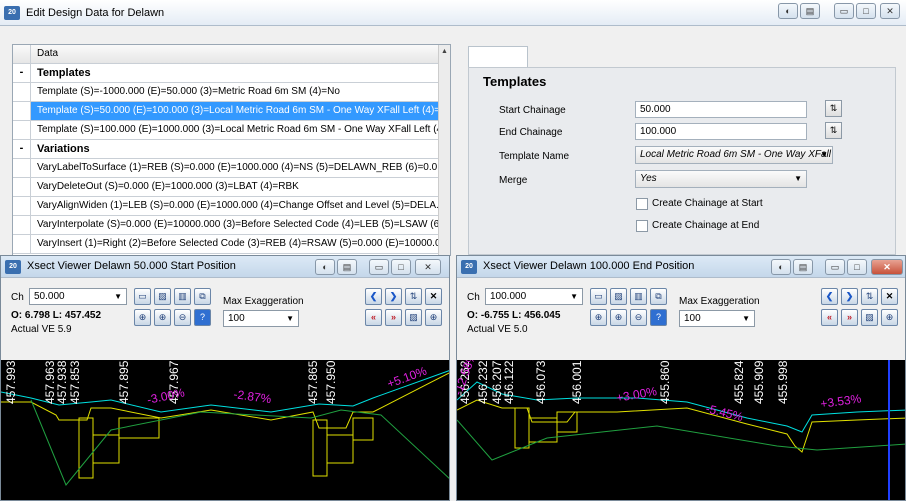 The height and width of the screenshot is (501, 906). Describe the element at coordinates (498, 57) in the screenshot. I see `properties-tab` at that location.